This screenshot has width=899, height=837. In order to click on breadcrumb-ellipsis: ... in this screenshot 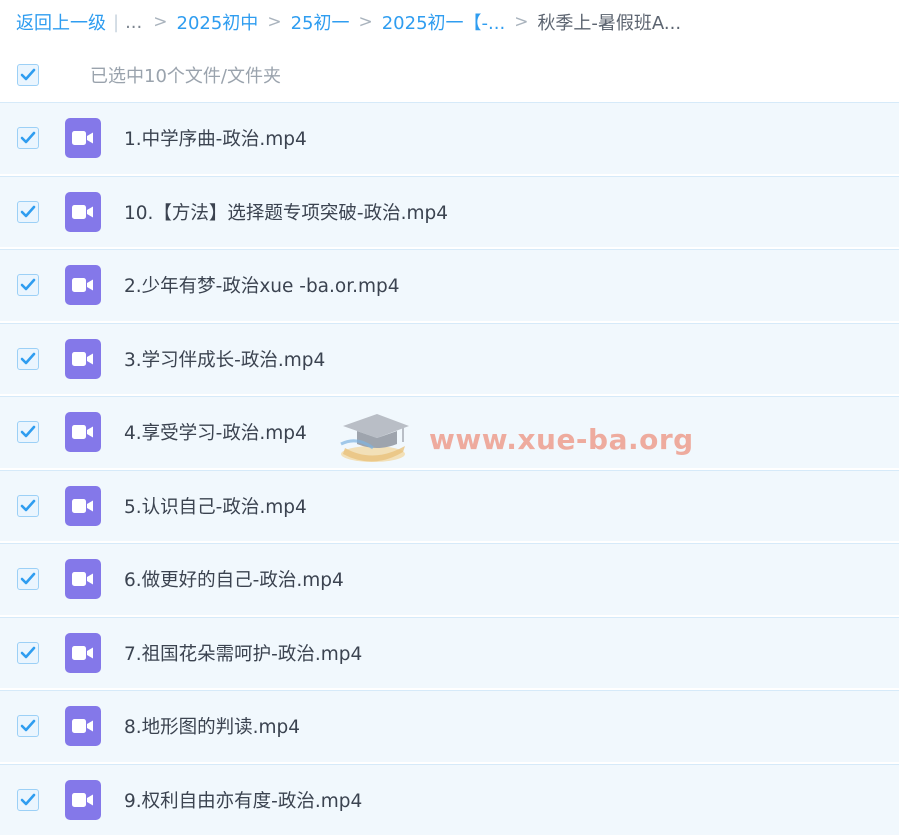, I will do `click(133, 22)`.